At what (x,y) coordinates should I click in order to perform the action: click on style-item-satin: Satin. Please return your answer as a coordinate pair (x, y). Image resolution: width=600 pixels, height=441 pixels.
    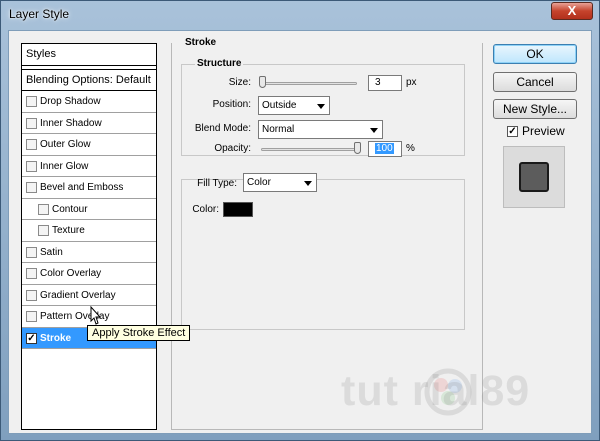
    Looking at the image, I should click on (89, 252).